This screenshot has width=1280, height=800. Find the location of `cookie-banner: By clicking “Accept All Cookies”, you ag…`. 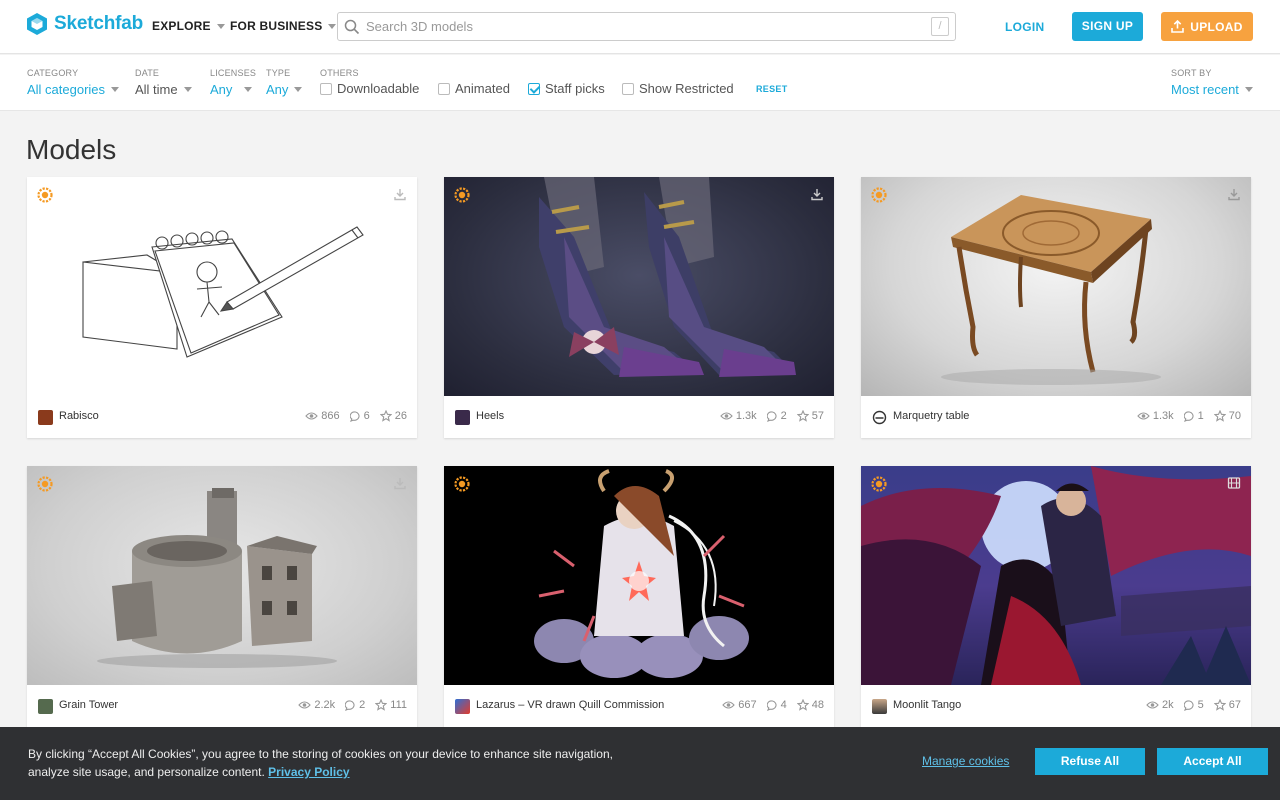

cookie-banner: By clicking “Accept All Cookies”, you ag… is located at coordinates (640, 763).